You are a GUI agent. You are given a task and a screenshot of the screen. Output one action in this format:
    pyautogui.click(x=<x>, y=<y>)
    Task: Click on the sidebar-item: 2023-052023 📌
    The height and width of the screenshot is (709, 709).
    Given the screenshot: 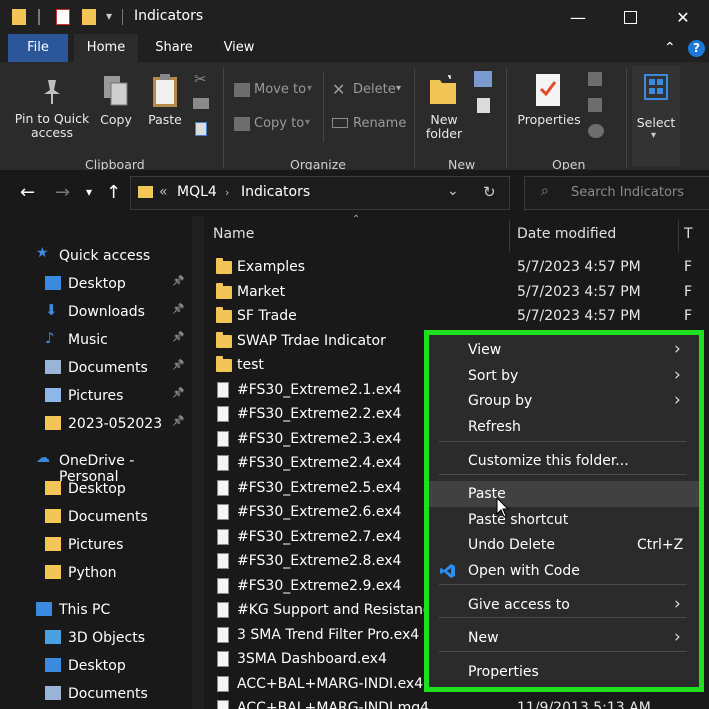 What is the action you would take?
    pyautogui.click(x=96, y=424)
    